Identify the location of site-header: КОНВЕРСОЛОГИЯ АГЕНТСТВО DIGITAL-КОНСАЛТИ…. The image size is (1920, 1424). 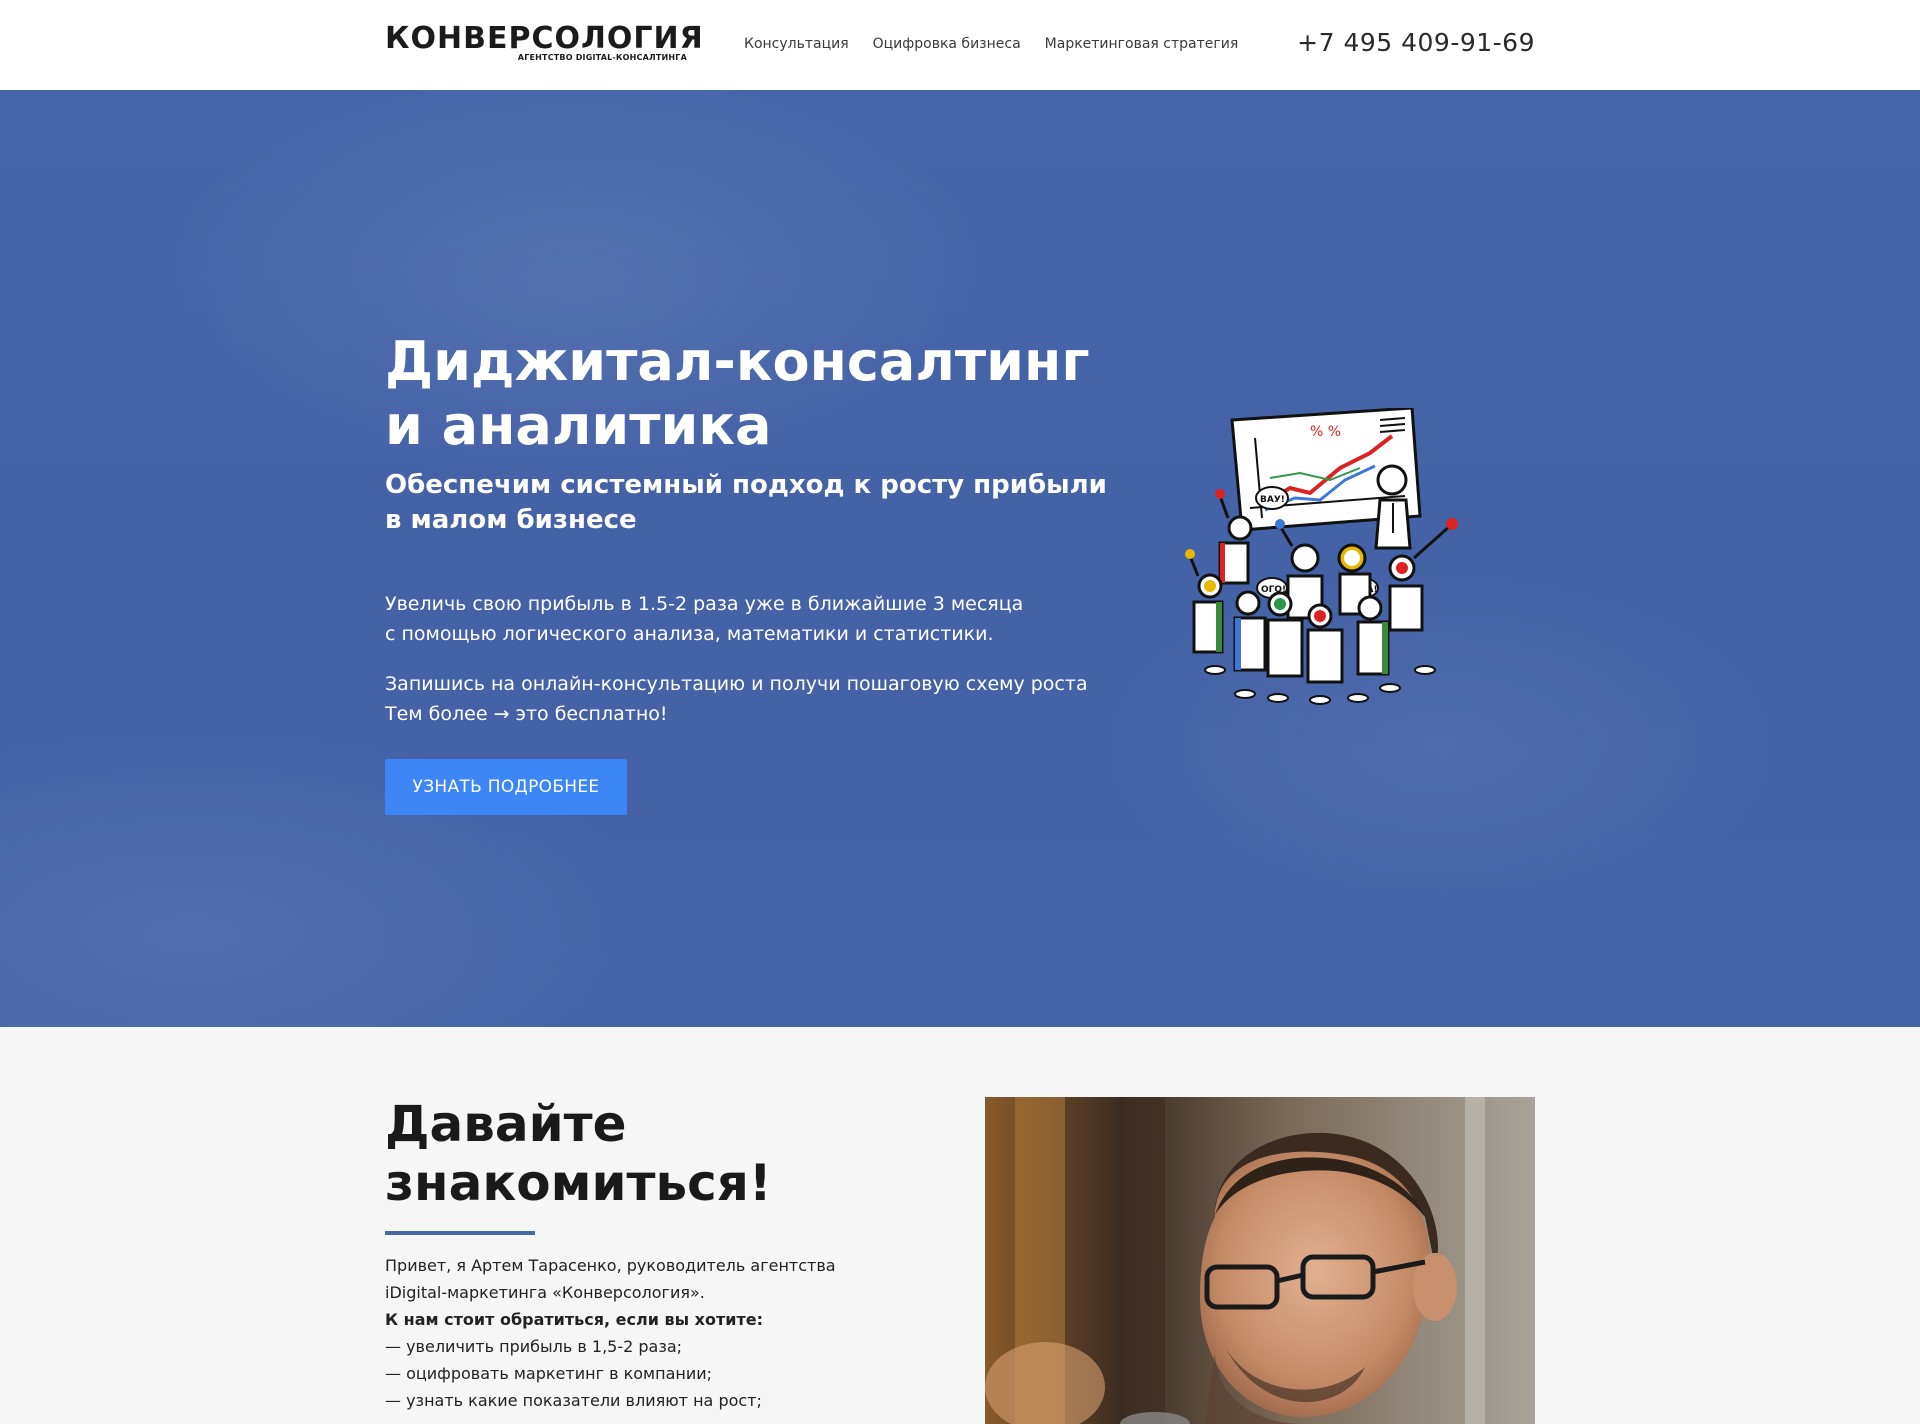
(960, 45).